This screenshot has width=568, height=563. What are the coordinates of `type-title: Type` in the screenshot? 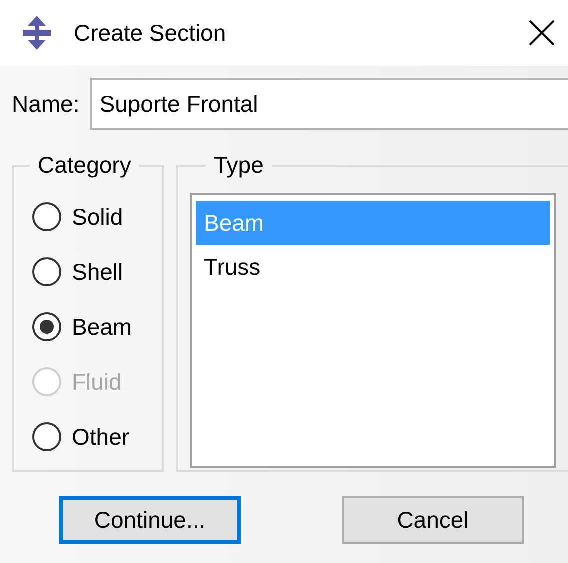 It's located at (239, 165).